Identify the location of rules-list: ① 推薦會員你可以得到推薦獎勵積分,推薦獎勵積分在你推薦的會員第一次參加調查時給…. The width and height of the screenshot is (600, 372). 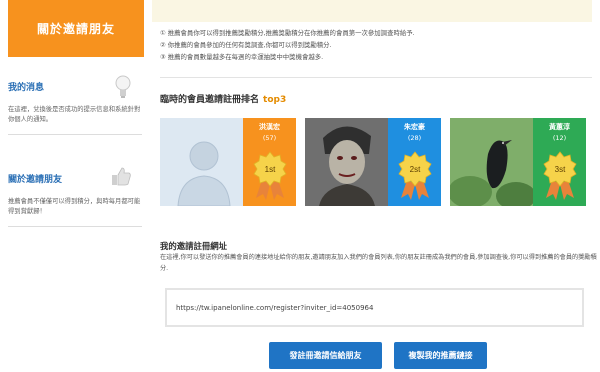
(376, 45).